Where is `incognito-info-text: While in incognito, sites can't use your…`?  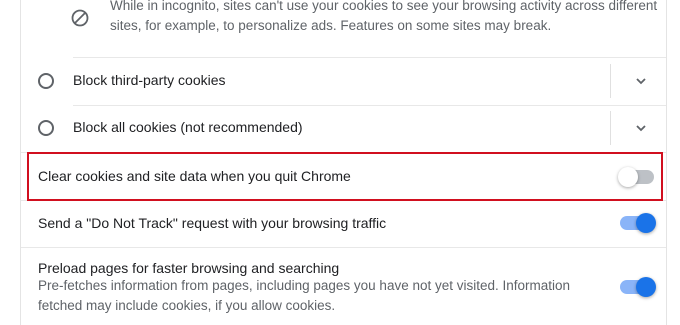 incognito-info-text: While in incognito, sites can't use your… is located at coordinates (384, 16).